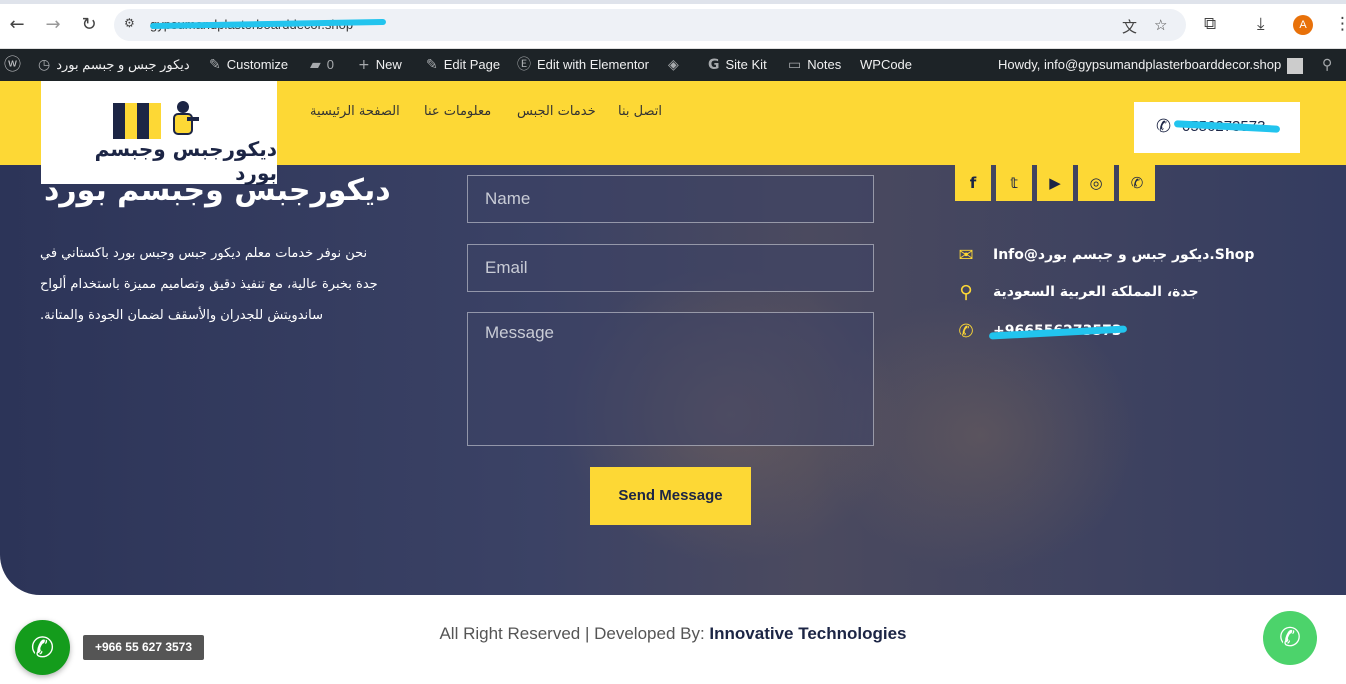  What do you see at coordinates (44, 65) in the screenshot?
I see `dashboard-icon: ◷` at bounding box center [44, 65].